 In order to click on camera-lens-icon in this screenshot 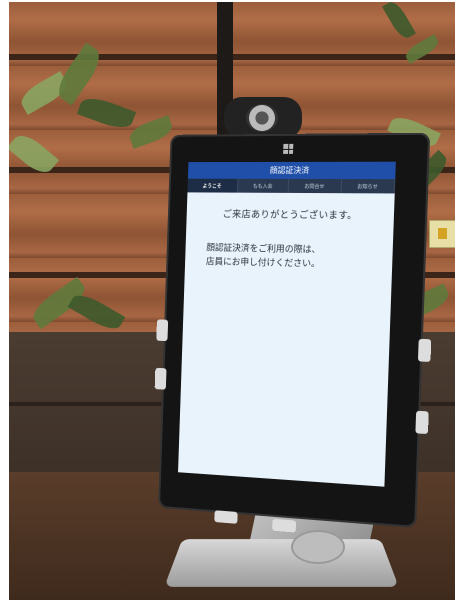, I will do `click(262, 118)`.